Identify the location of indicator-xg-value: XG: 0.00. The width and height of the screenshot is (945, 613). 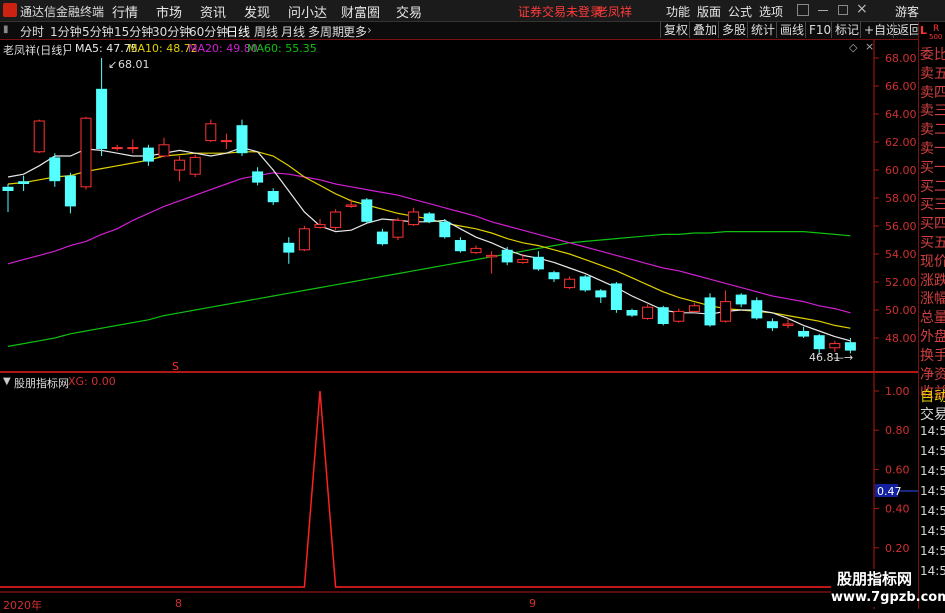
(92, 381).